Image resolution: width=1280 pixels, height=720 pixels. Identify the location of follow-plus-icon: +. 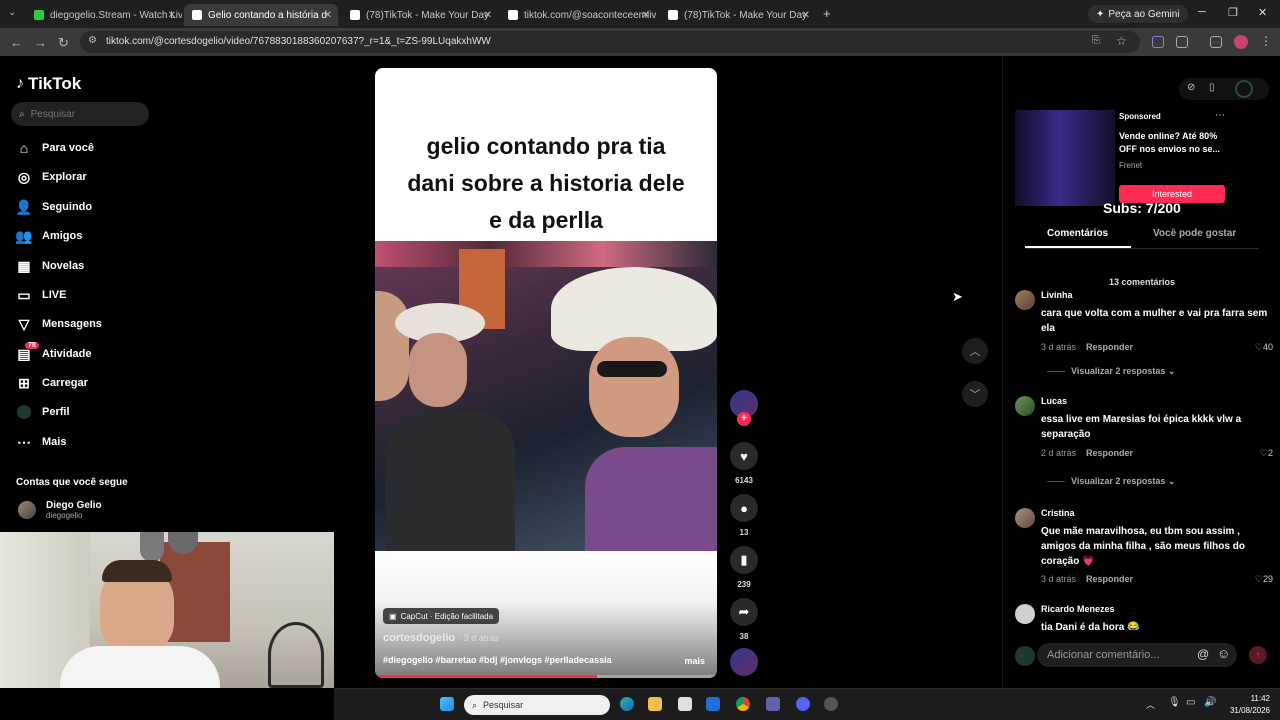
(744, 419).